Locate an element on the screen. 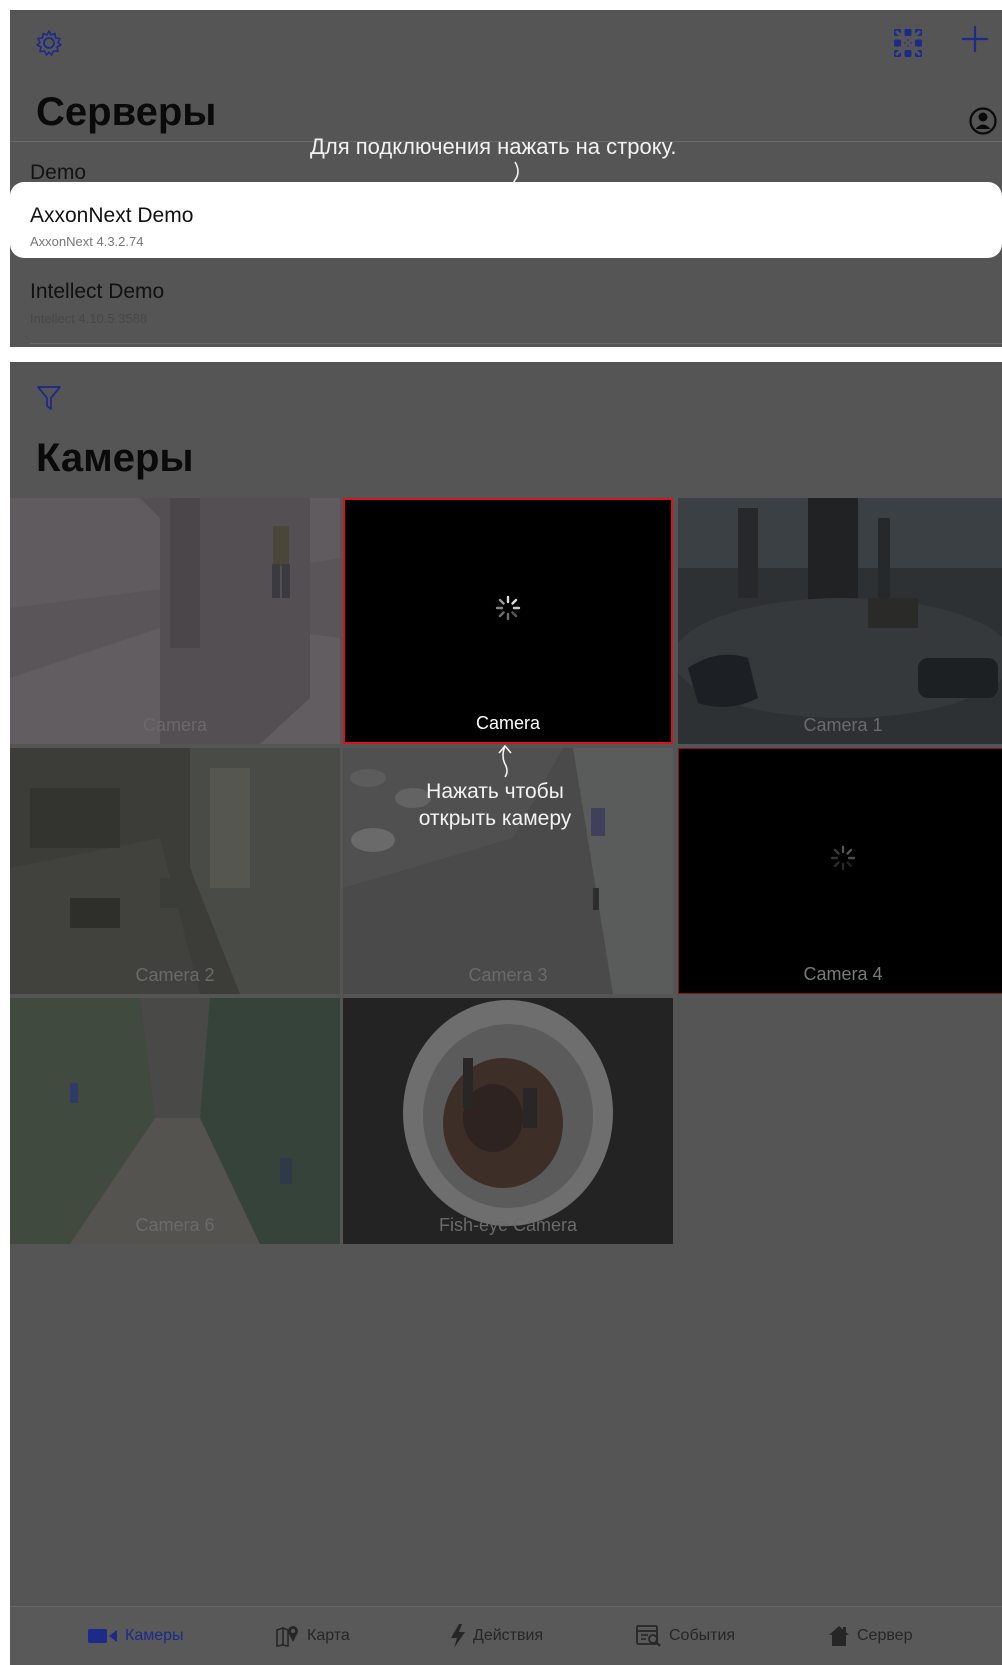 The image size is (1002, 1665). camera-tile: Camera 1 is located at coordinates (840, 621).